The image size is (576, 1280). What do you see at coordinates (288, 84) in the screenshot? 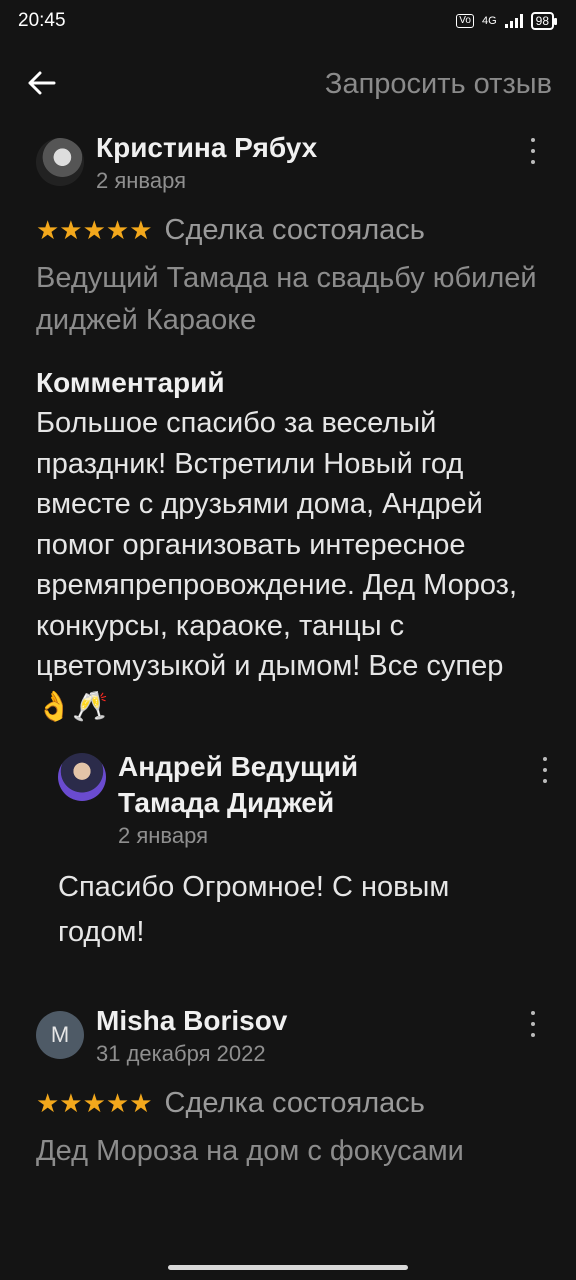
I see `app-bar: Запросить отзыв` at bounding box center [288, 84].